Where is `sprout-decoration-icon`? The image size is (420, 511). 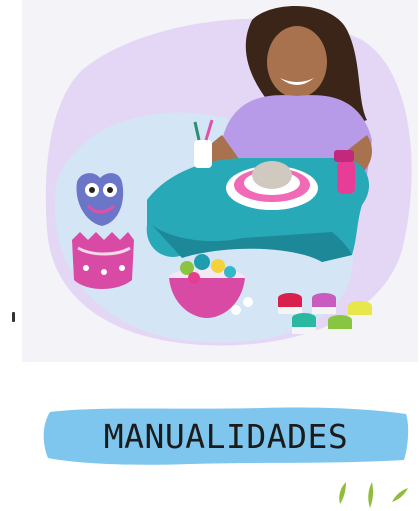
sprout-decoration-icon is located at coordinates (373, 495).